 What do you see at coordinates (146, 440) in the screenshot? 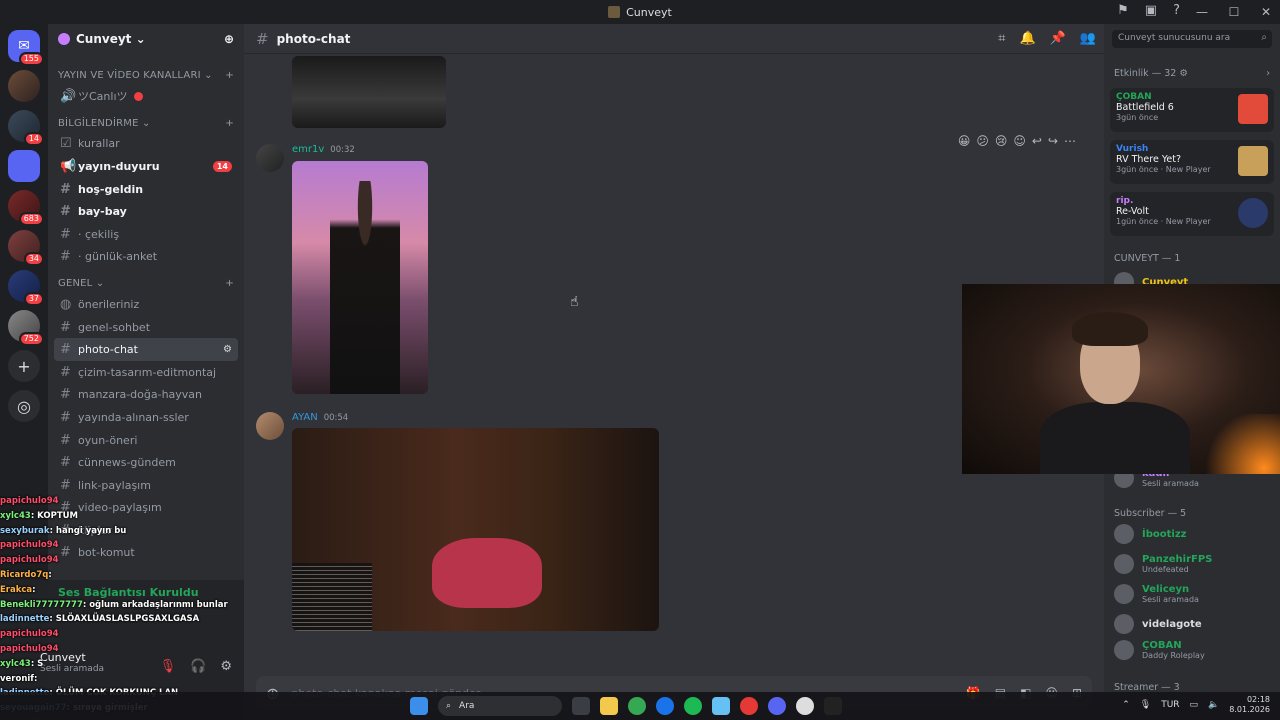
I see `channel-oyun: # oyun-önerі` at bounding box center [146, 440].